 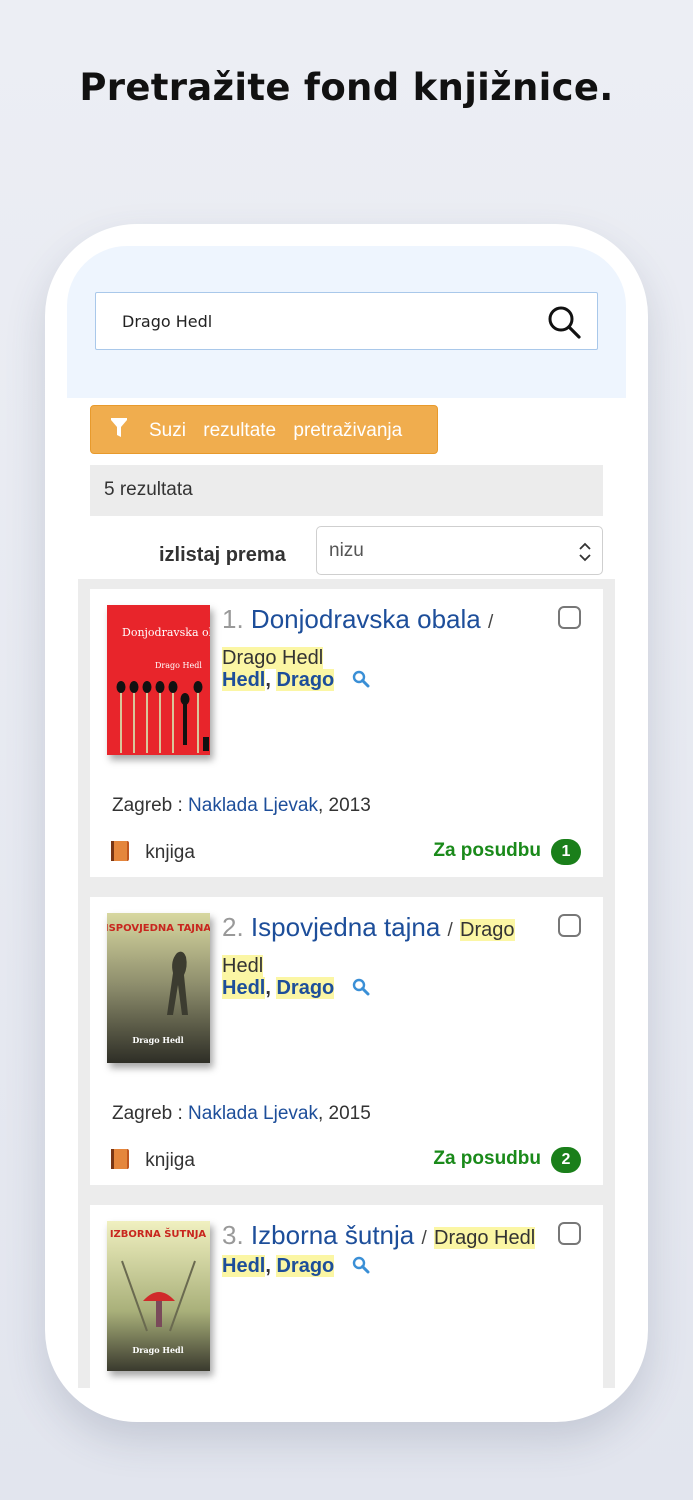 What do you see at coordinates (344, 805) in the screenshot?
I see `publication-year: , 2013` at bounding box center [344, 805].